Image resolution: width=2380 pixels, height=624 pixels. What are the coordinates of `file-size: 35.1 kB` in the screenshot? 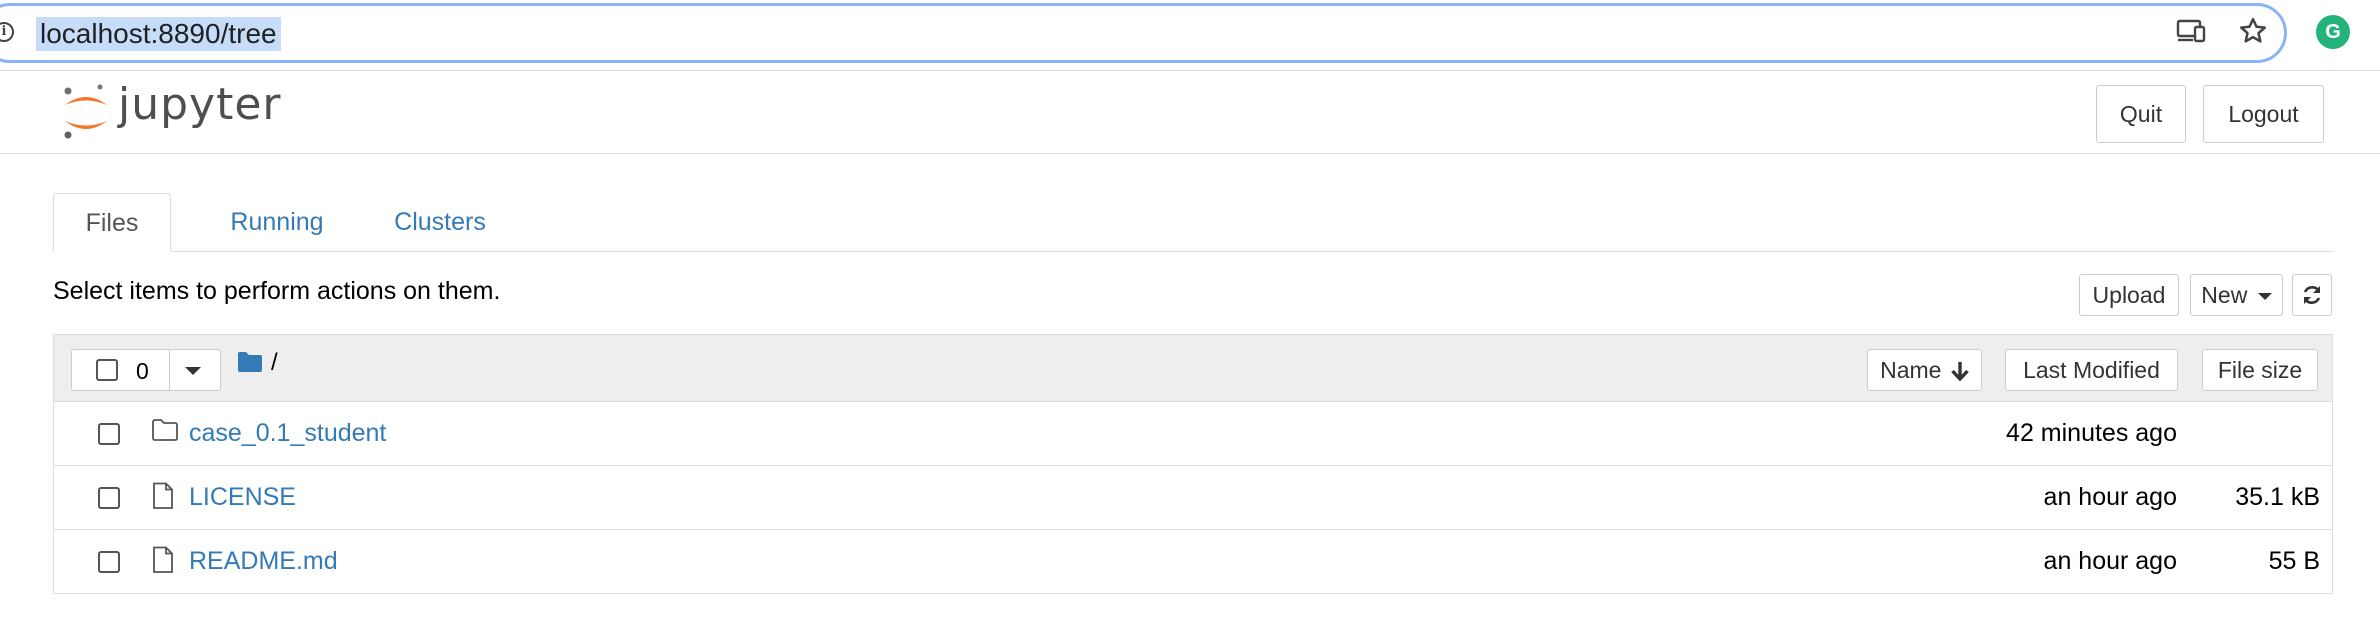 It's located at (2277, 497).